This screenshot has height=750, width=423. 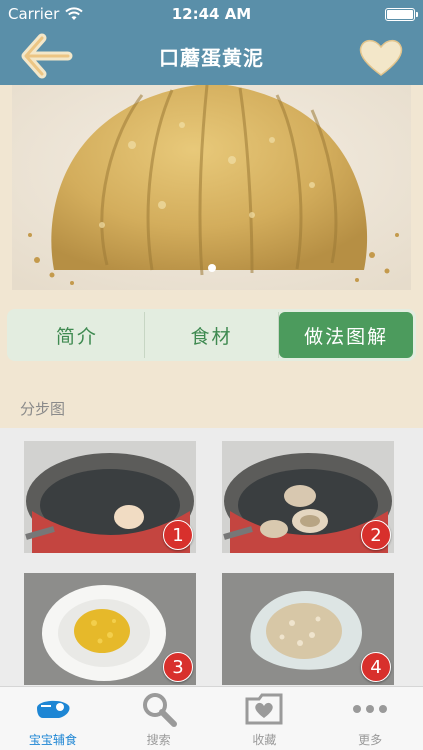 I want to click on status-left: Carrier, so click(x=46, y=14).